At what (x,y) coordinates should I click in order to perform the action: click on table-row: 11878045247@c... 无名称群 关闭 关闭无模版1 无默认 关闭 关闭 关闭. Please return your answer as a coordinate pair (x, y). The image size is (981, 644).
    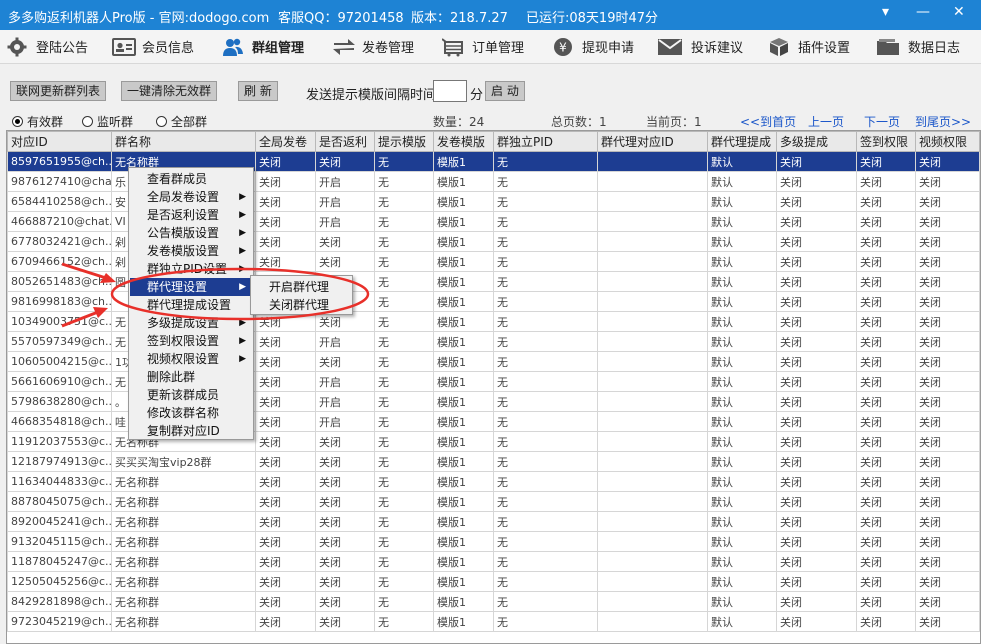
    Looking at the image, I should click on (493, 561).